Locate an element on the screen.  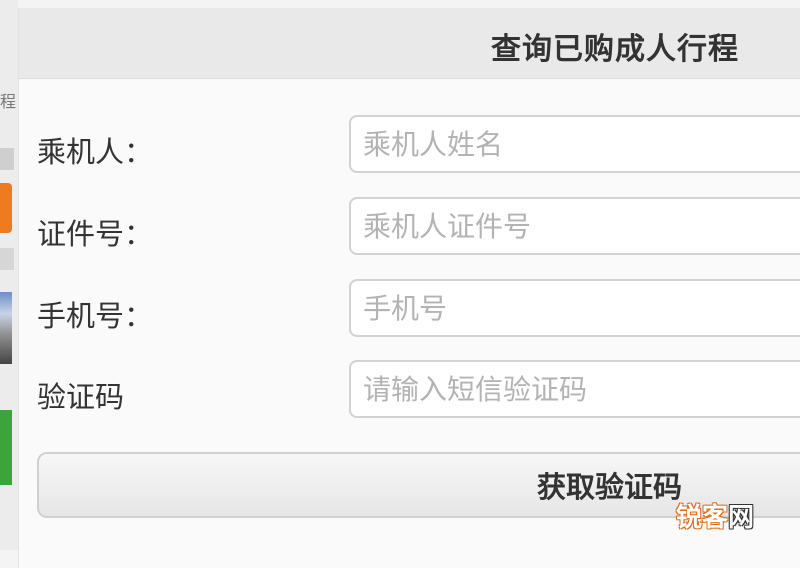
watermark-text-b: 网 is located at coordinates (740, 518).